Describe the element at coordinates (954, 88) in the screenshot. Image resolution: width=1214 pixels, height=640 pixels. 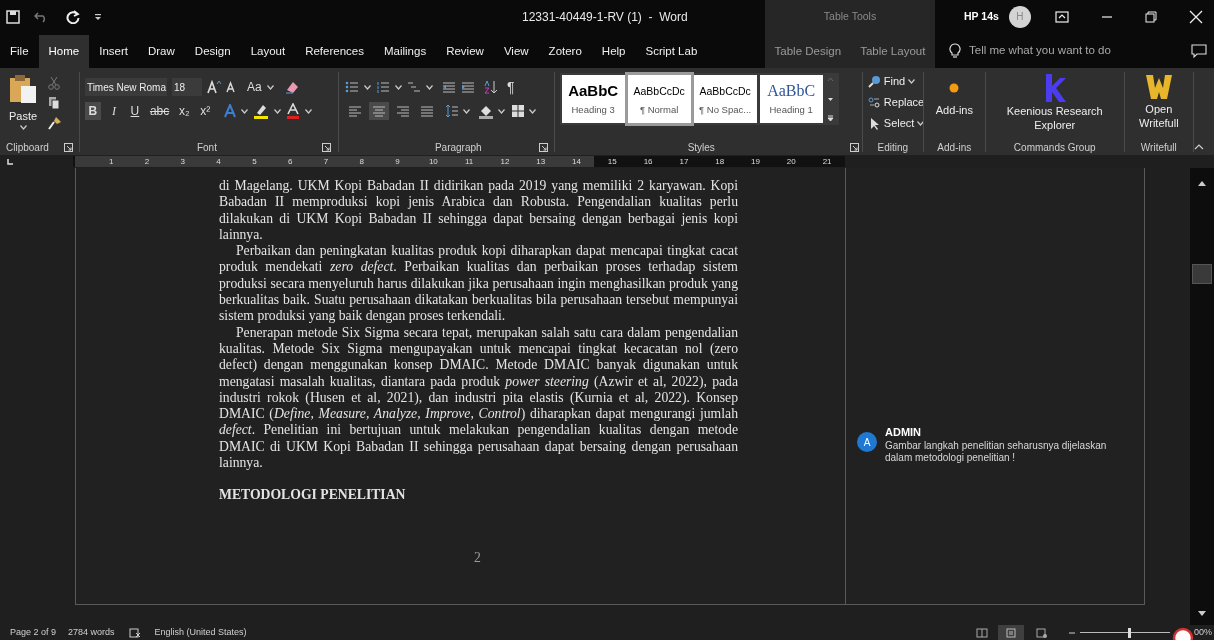
I see `dot-icon` at that location.